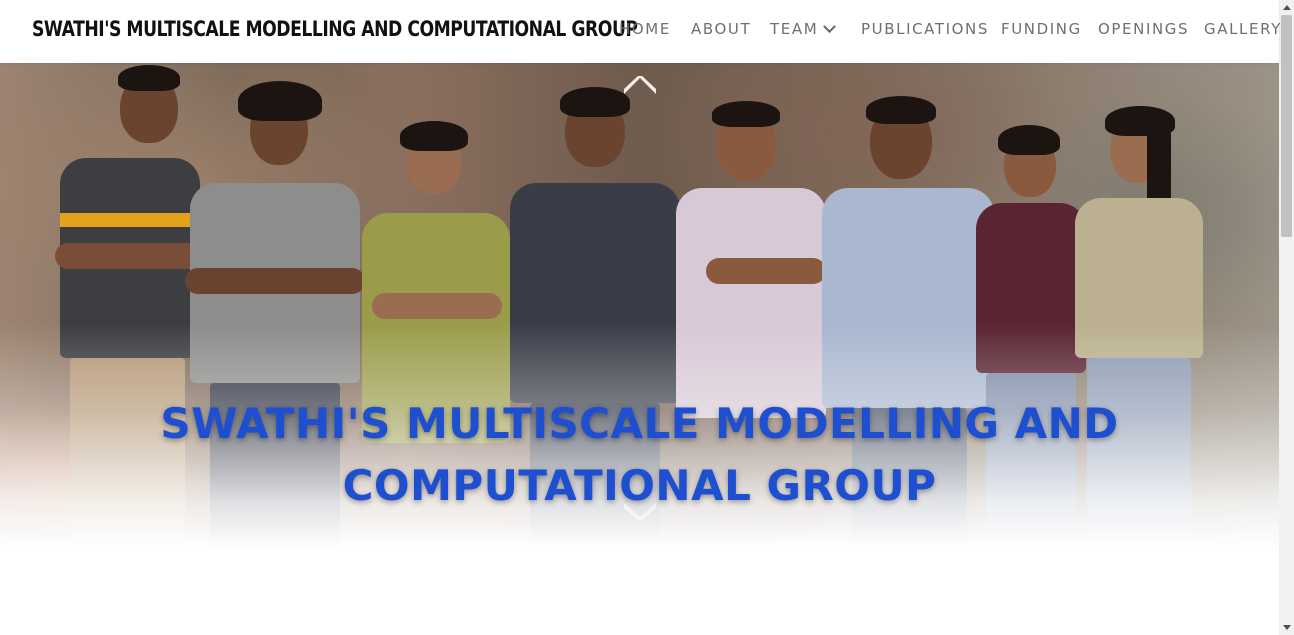 The width and height of the screenshot is (1294, 635). I want to click on nav-funding: FUNDING, so click(1041, 29).